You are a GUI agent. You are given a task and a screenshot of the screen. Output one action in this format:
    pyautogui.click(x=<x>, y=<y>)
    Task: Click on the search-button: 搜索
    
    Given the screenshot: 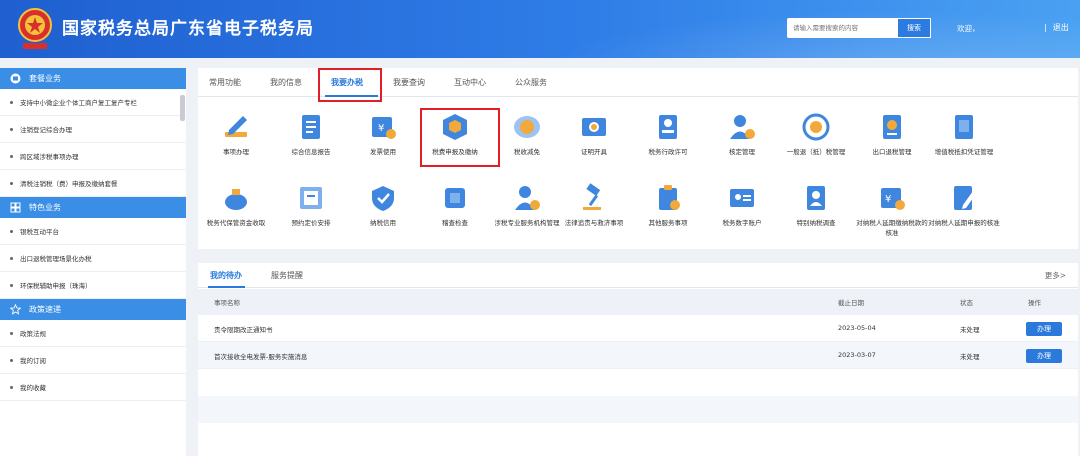 What is the action you would take?
    pyautogui.click(x=914, y=28)
    